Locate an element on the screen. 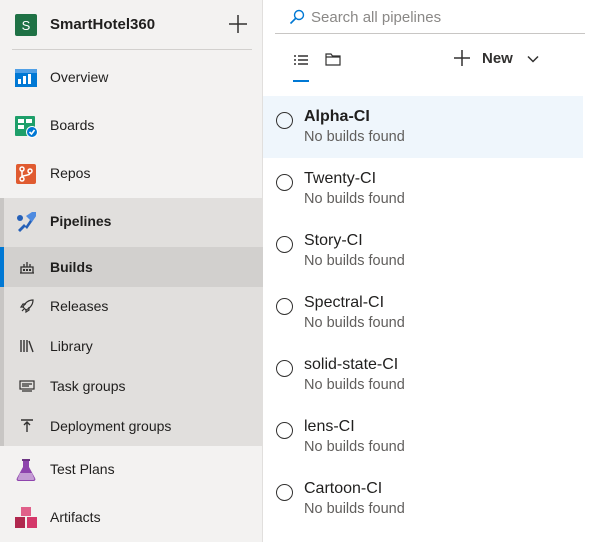 The width and height of the screenshot is (590, 542). project-name: SmartHotel360 is located at coordinates (102, 24).